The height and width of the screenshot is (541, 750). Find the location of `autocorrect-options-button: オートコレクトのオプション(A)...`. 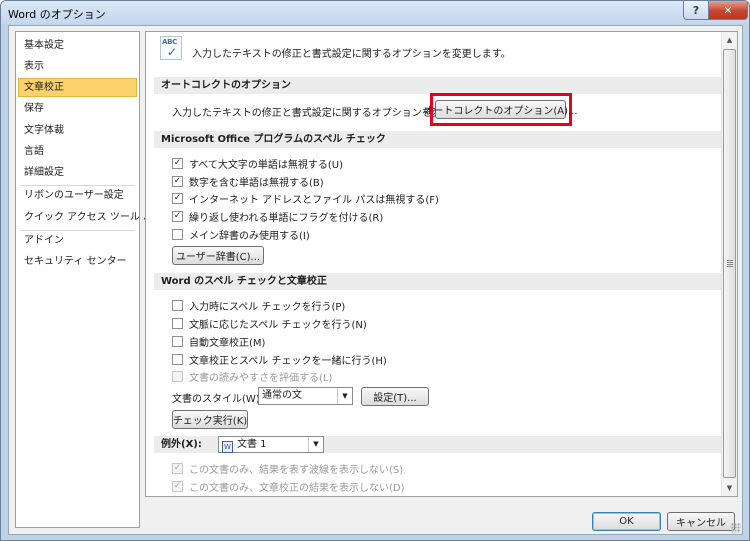

autocorrect-options-button: オートコレクトのオプション(A)... is located at coordinates (500, 109).